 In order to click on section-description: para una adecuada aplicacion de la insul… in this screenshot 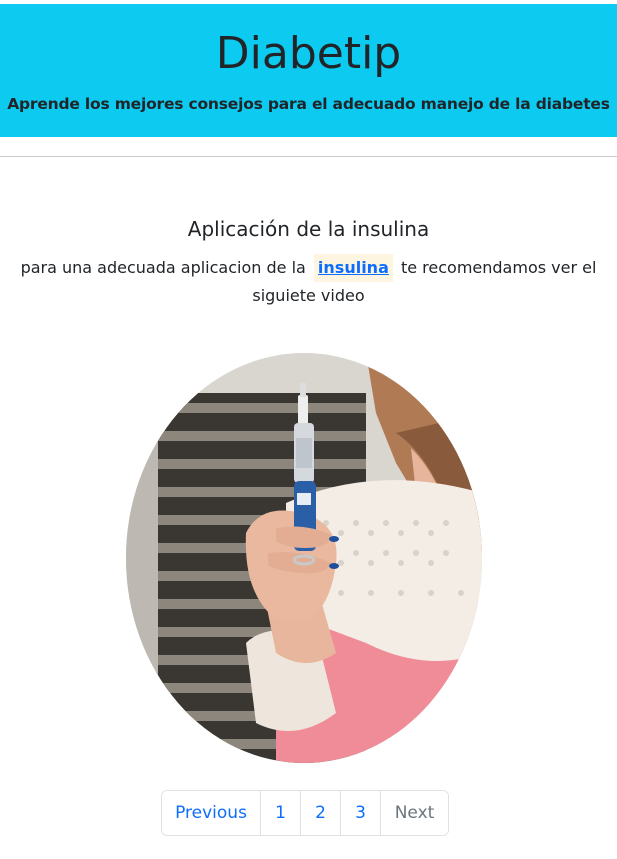, I will do `click(308, 282)`.